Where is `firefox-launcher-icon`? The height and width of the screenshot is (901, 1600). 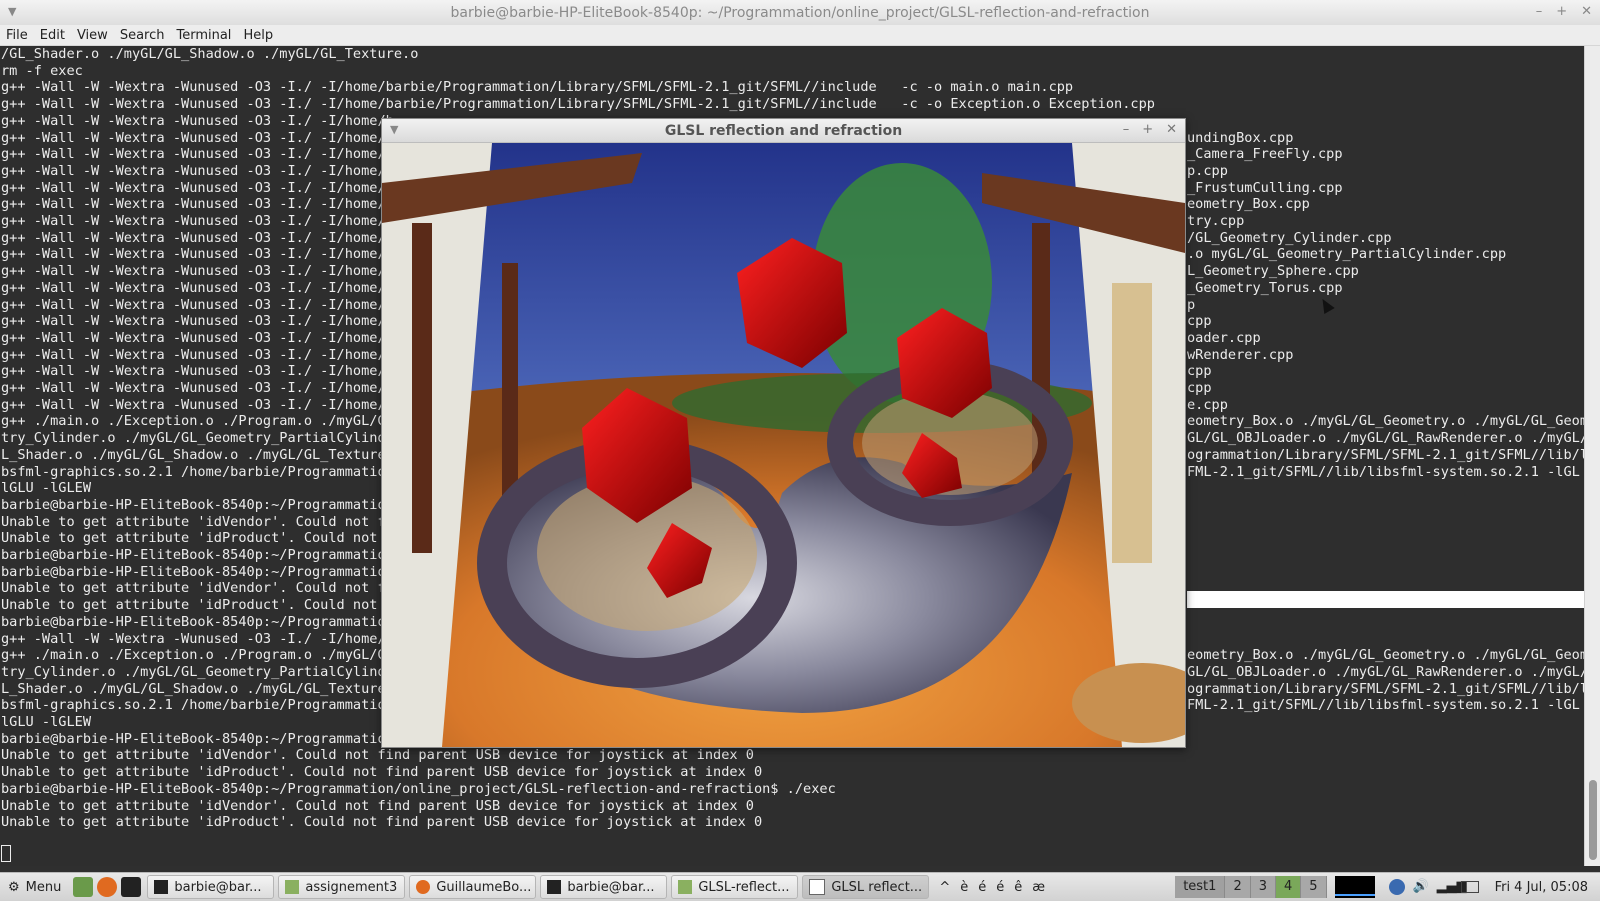 firefox-launcher-icon is located at coordinates (107, 887).